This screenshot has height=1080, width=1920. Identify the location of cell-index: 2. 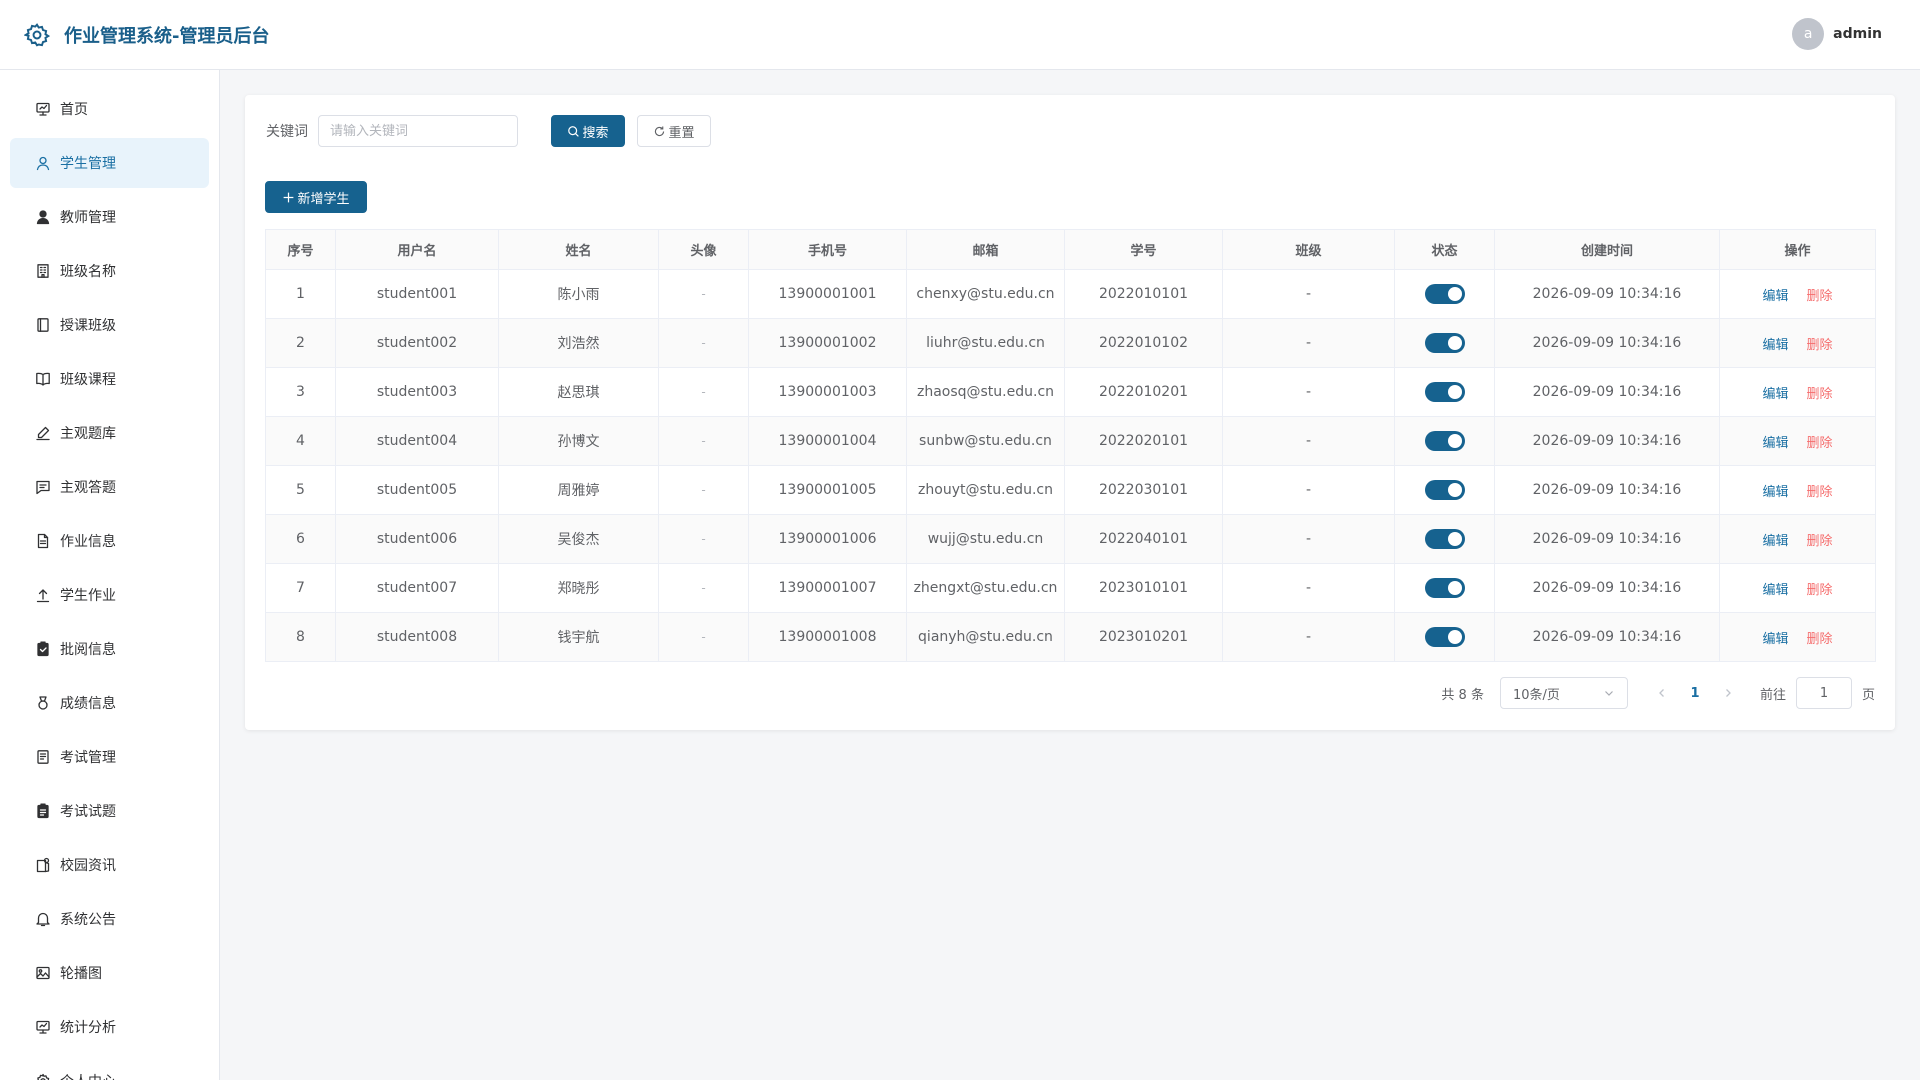
(300, 343).